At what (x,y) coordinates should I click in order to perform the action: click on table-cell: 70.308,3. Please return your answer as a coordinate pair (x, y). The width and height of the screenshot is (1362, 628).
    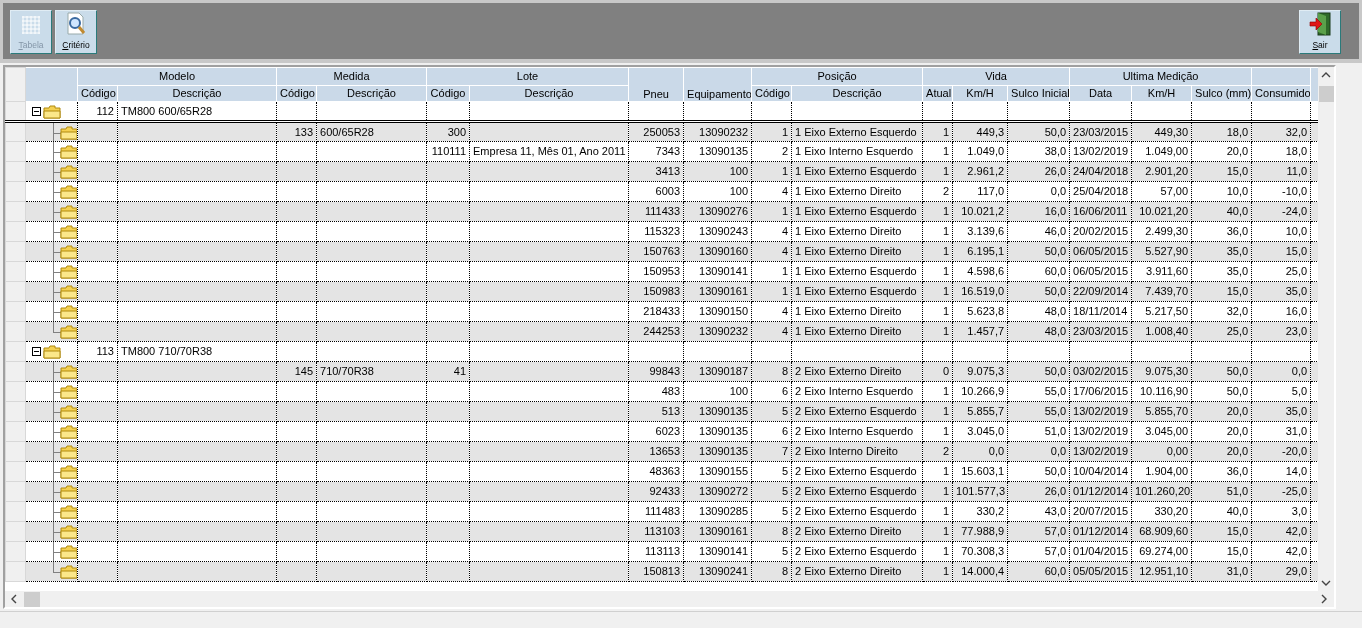
    Looking at the image, I should click on (983, 551).